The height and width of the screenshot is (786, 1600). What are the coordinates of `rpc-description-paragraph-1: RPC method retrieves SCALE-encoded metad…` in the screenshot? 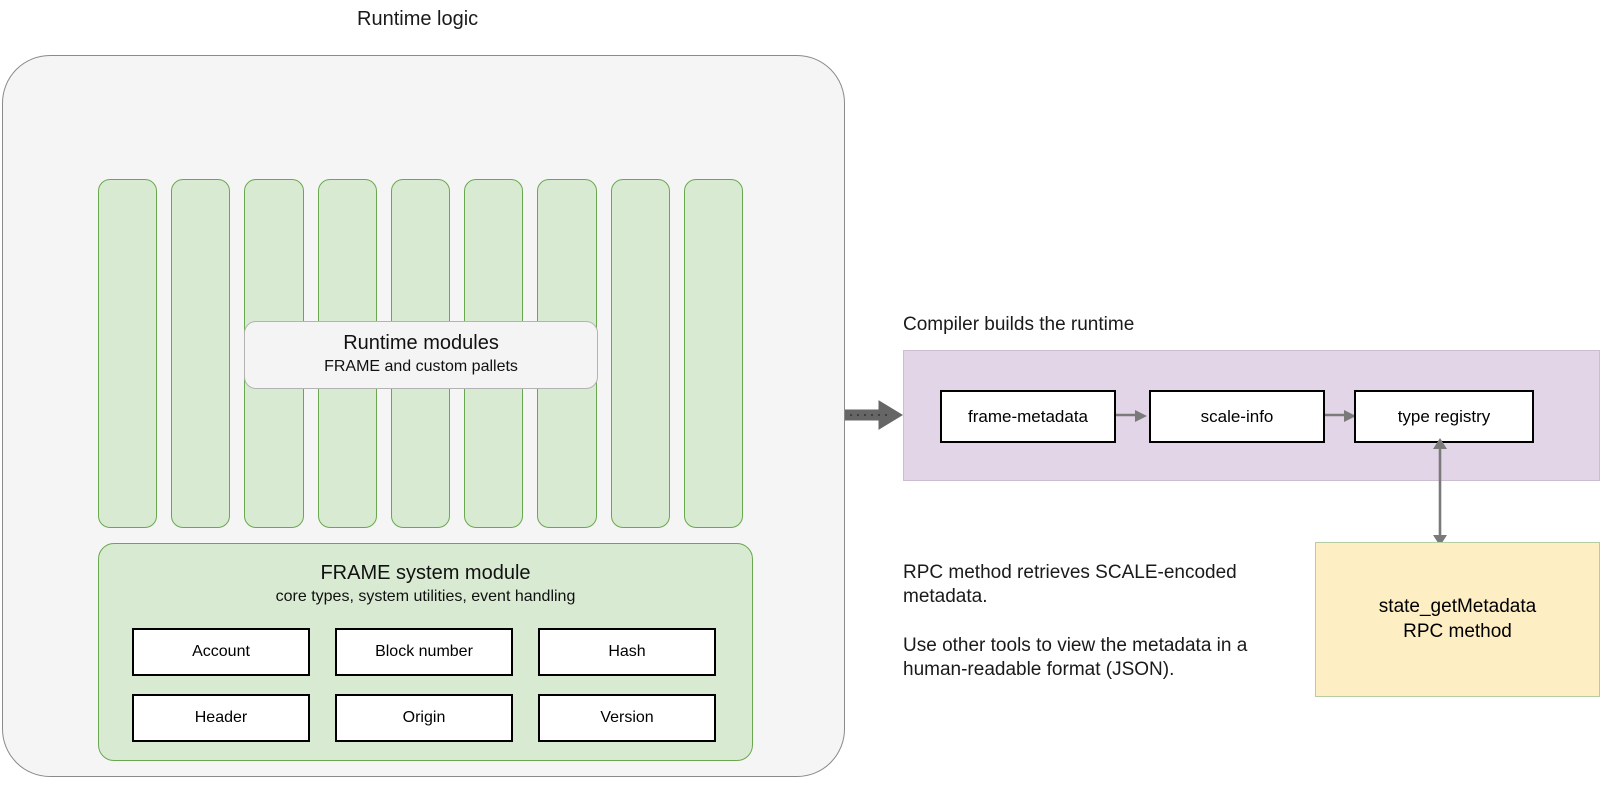 It's located at (1070, 584).